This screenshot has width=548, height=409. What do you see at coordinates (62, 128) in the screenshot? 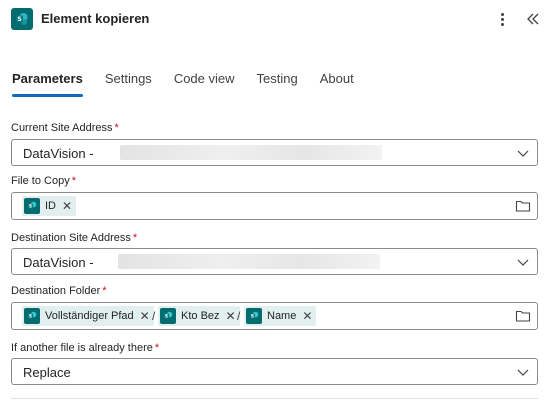
I see `current-site-label-text: Current Site Address` at bounding box center [62, 128].